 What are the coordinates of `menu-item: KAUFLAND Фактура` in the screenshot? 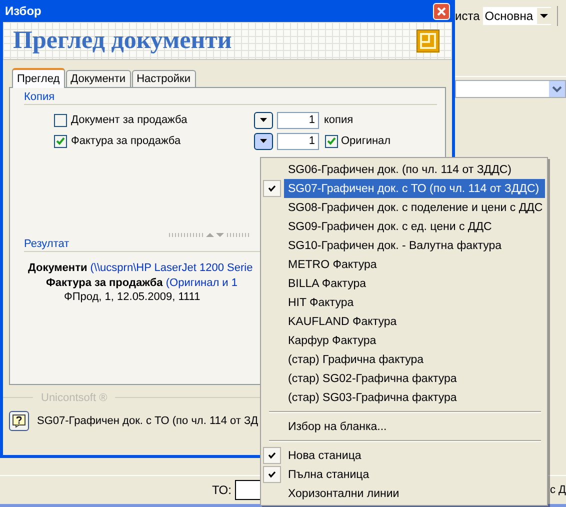 It's located at (414, 321).